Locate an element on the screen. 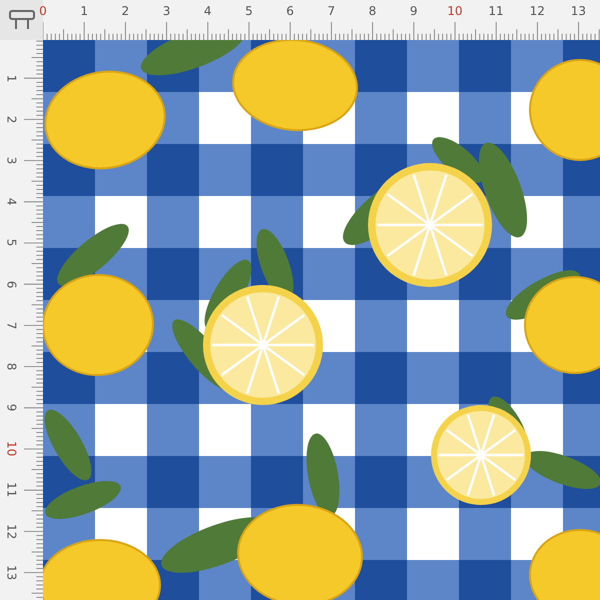 This screenshot has width=600, height=600. ruler-number: 0 is located at coordinates (43, 11).